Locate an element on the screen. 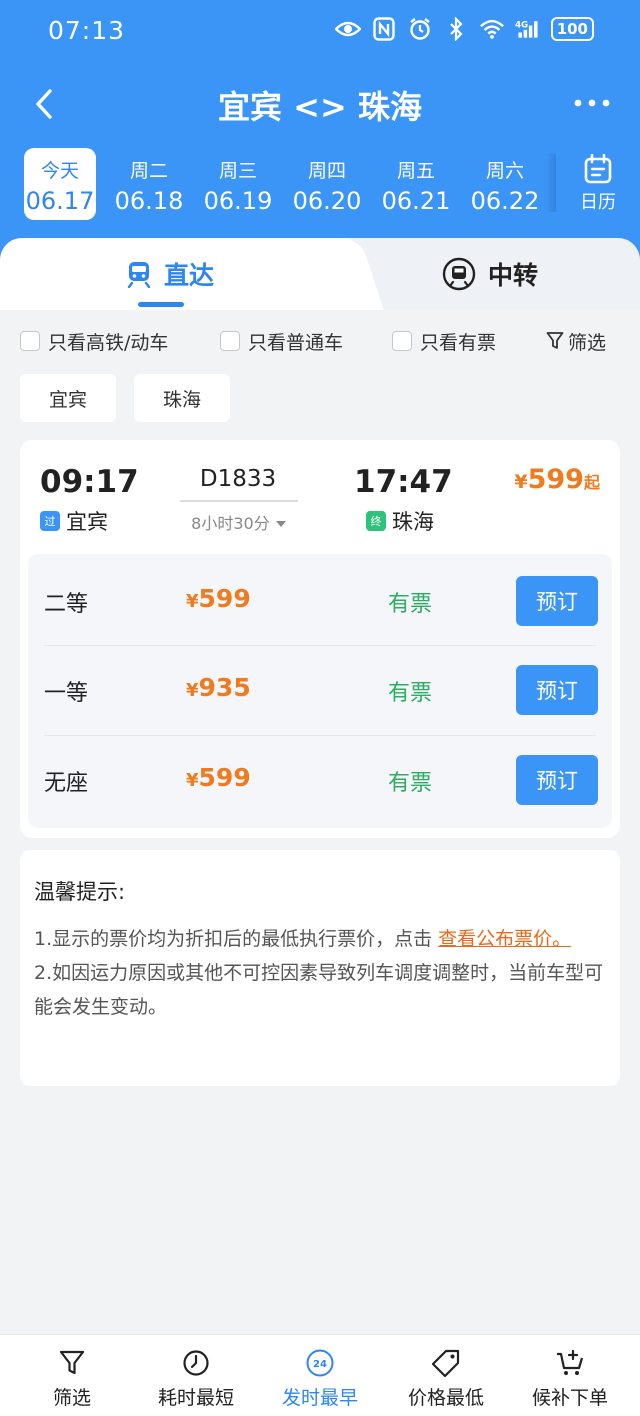 This screenshot has width=640, height=1416. date-weekday: 周六 is located at coordinates (504, 171).